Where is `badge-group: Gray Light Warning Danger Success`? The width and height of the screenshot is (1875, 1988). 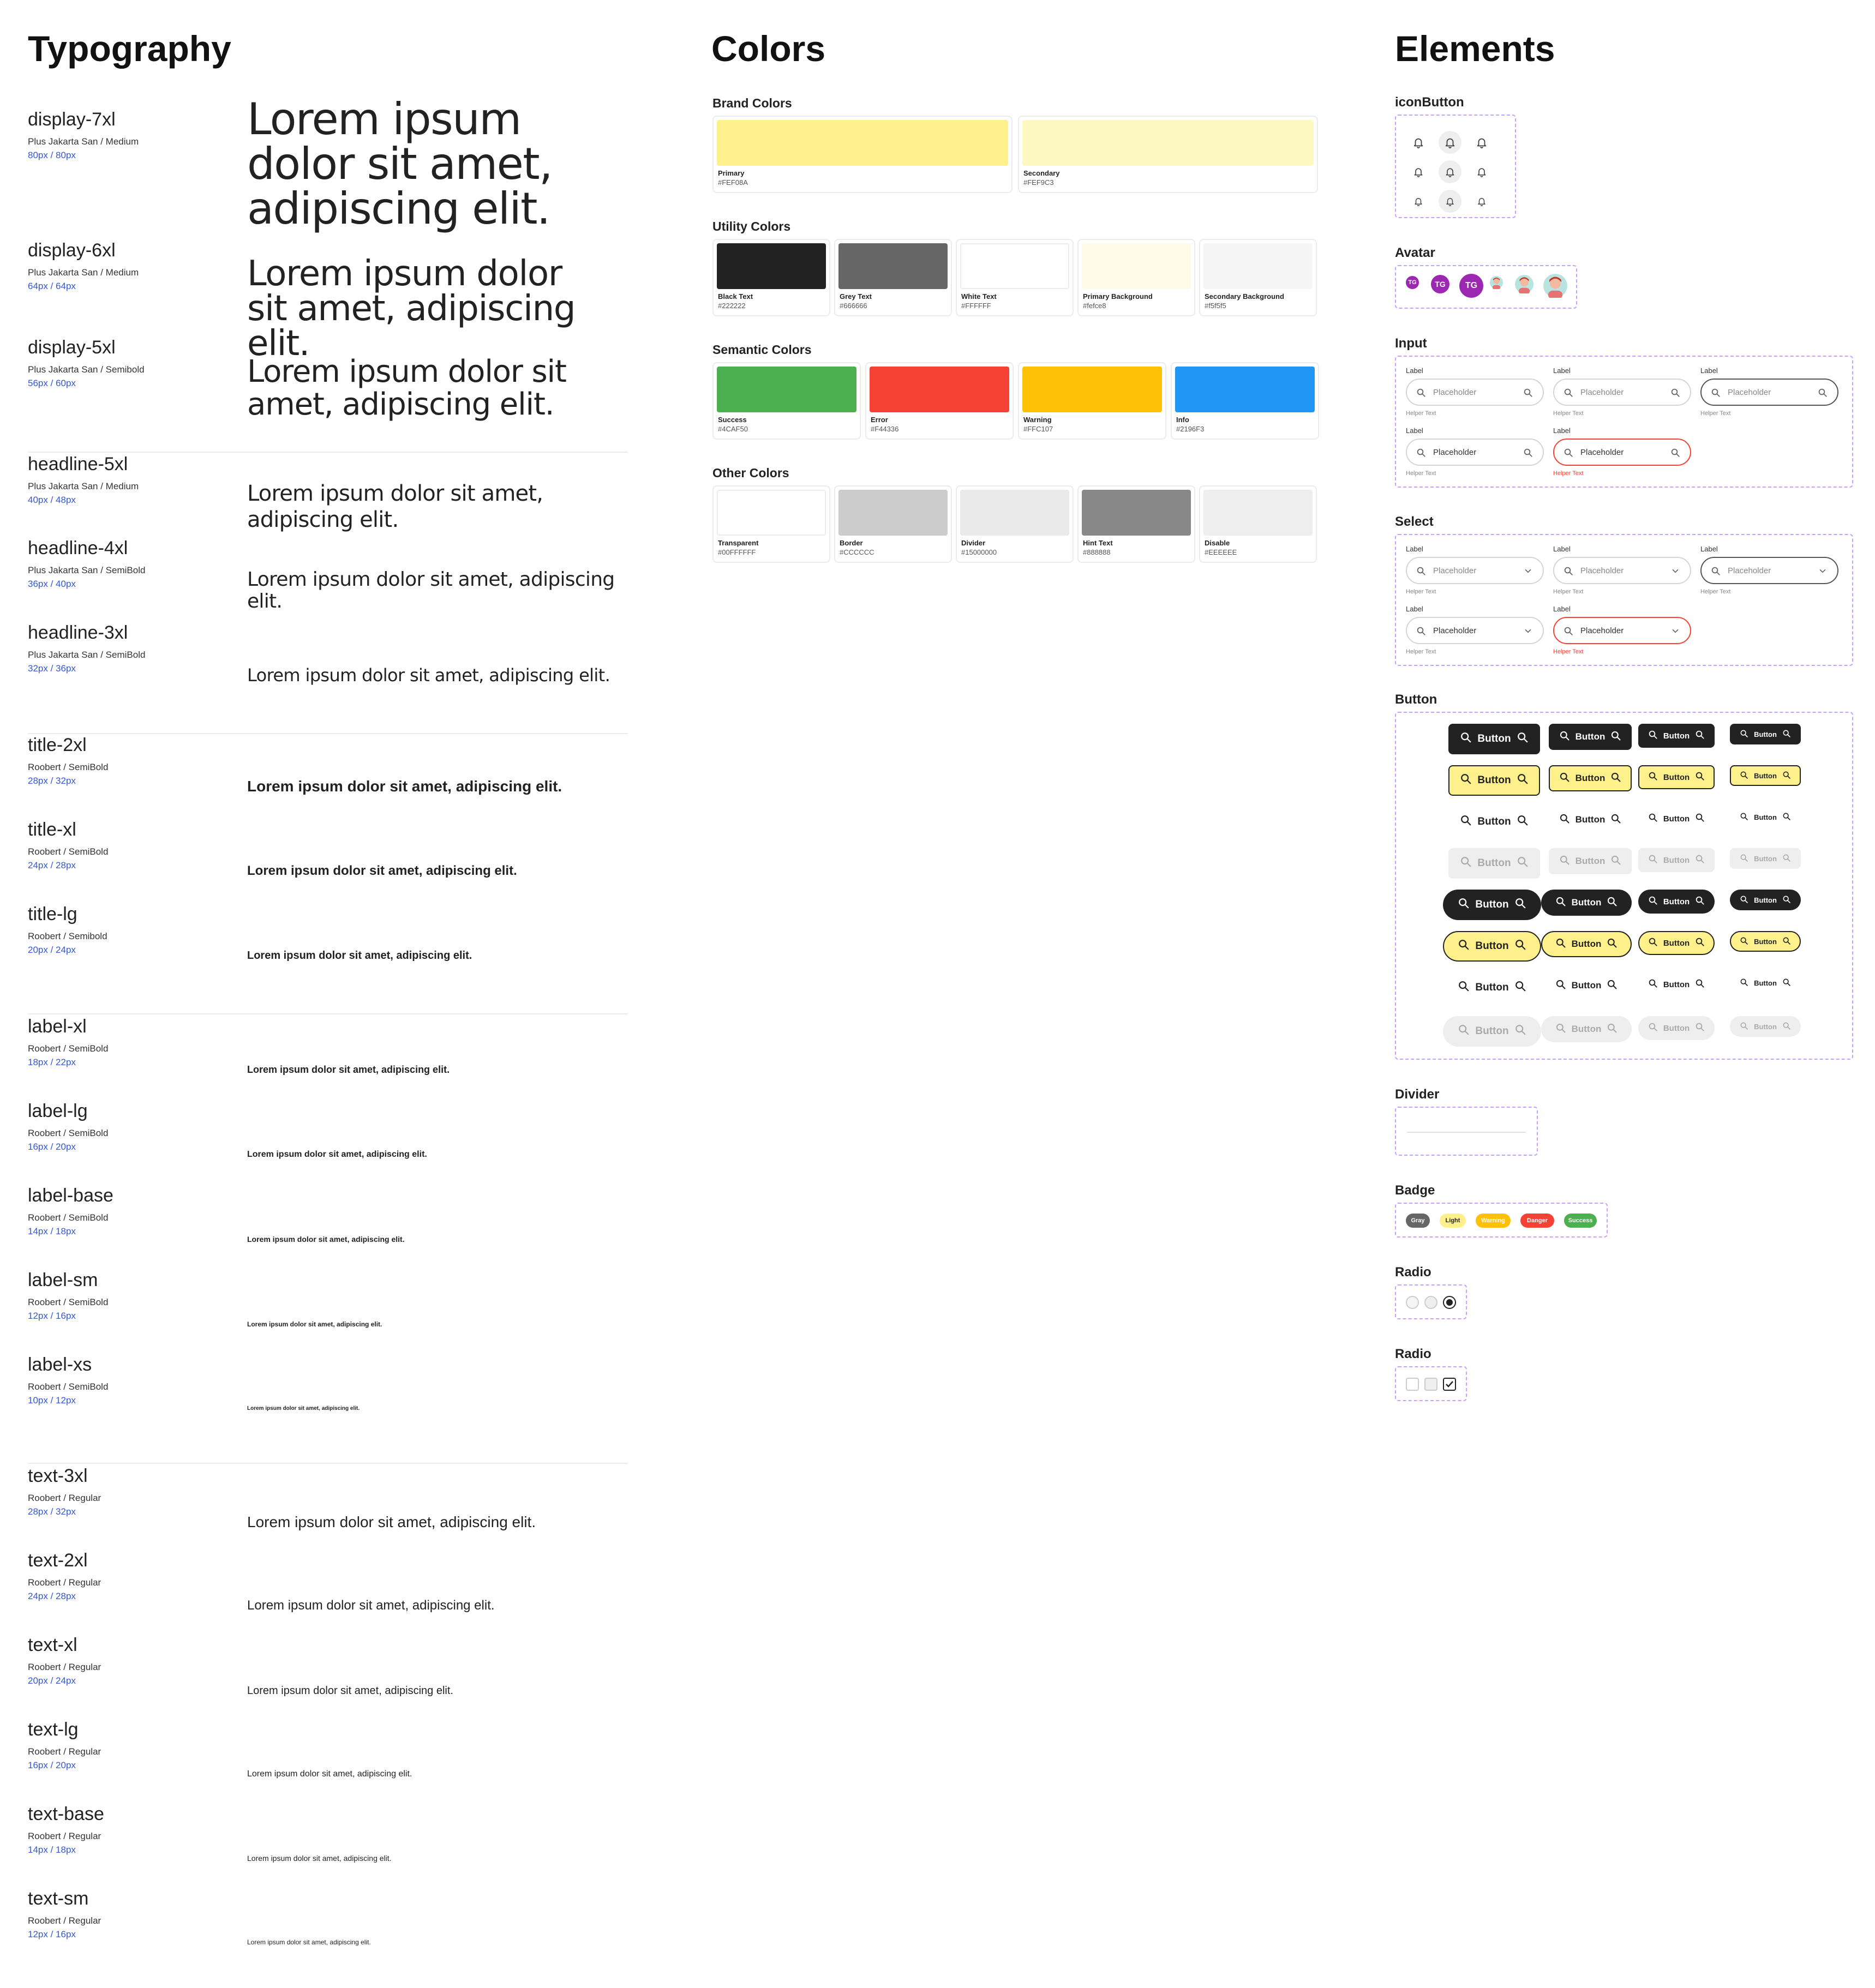
badge-group: Gray Light Warning Danger Success is located at coordinates (1501, 1220).